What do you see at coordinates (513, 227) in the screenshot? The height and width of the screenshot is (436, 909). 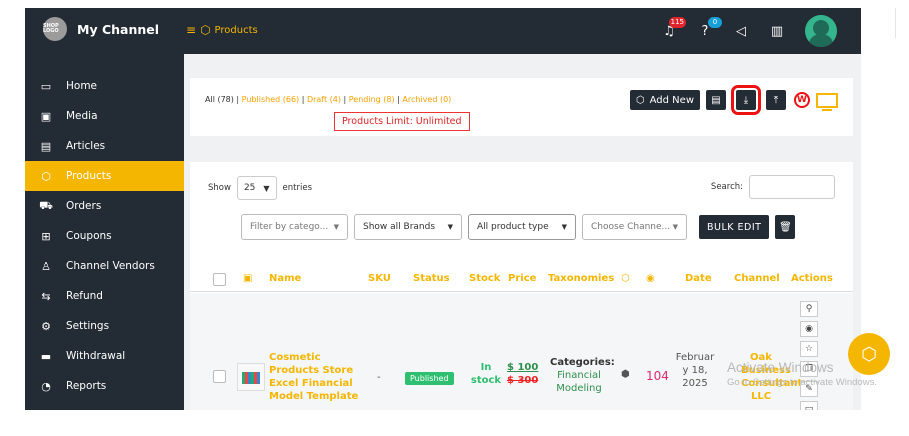 I see `product-type-value: All product type` at bounding box center [513, 227].